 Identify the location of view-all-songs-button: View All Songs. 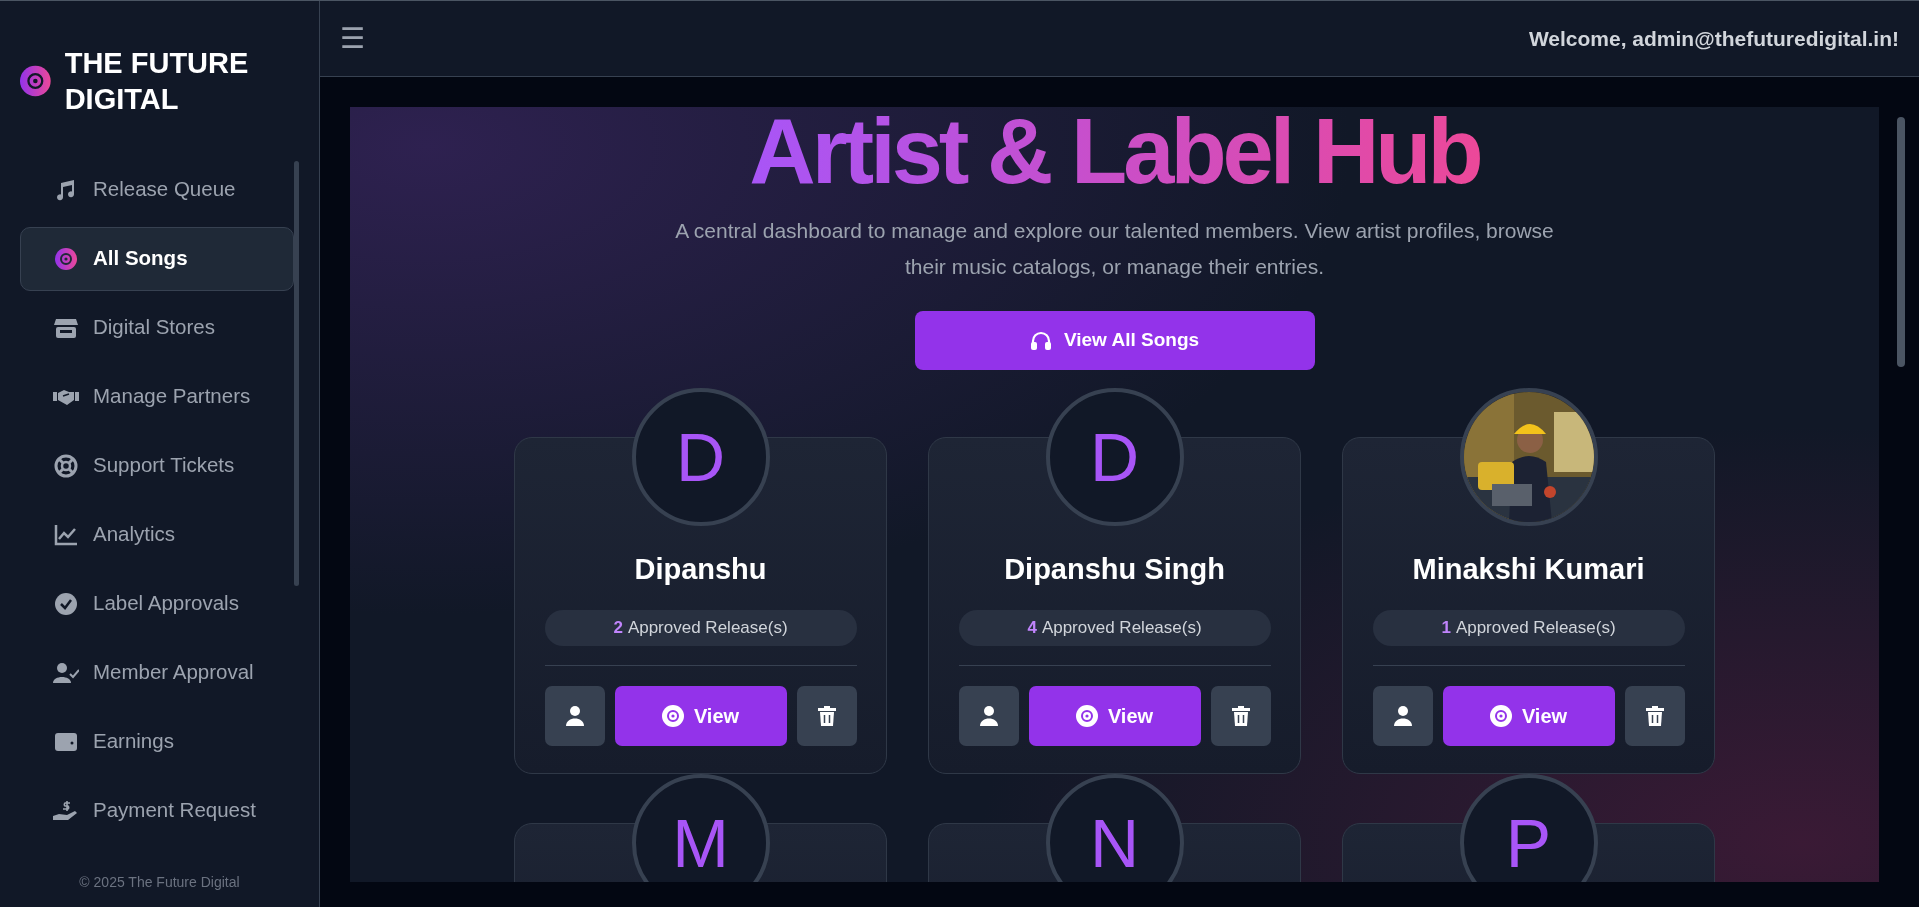
(1114, 340).